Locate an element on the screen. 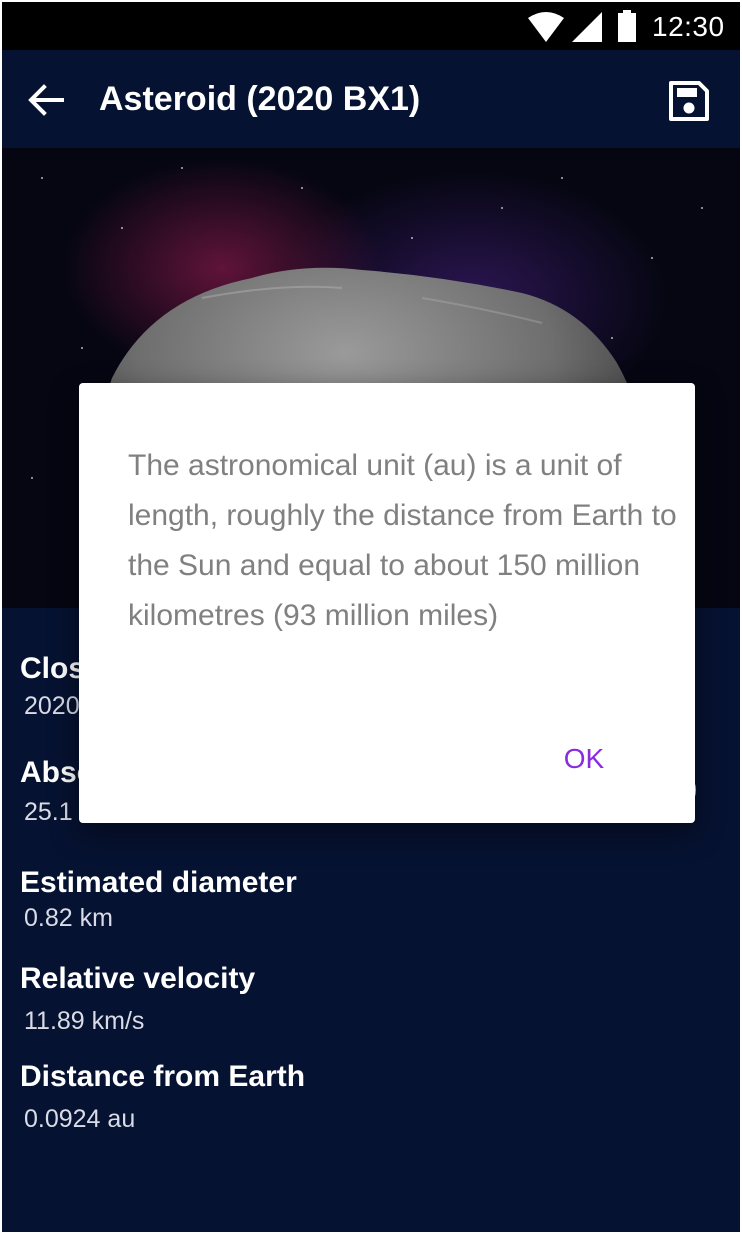 Image resolution: width=742 pixels, height=1234 pixels. ok-button: OK is located at coordinates (584, 759).